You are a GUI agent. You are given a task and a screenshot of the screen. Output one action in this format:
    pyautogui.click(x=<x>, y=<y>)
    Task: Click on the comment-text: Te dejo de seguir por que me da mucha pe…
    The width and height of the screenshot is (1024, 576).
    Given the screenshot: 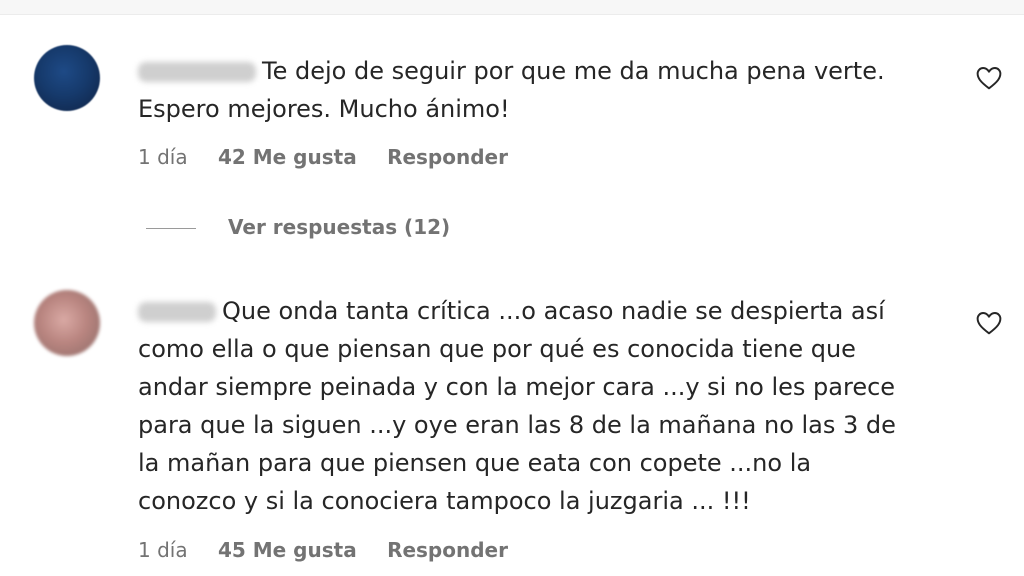 What is the action you would take?
    pyautogui.click(x=511, y=90)
    